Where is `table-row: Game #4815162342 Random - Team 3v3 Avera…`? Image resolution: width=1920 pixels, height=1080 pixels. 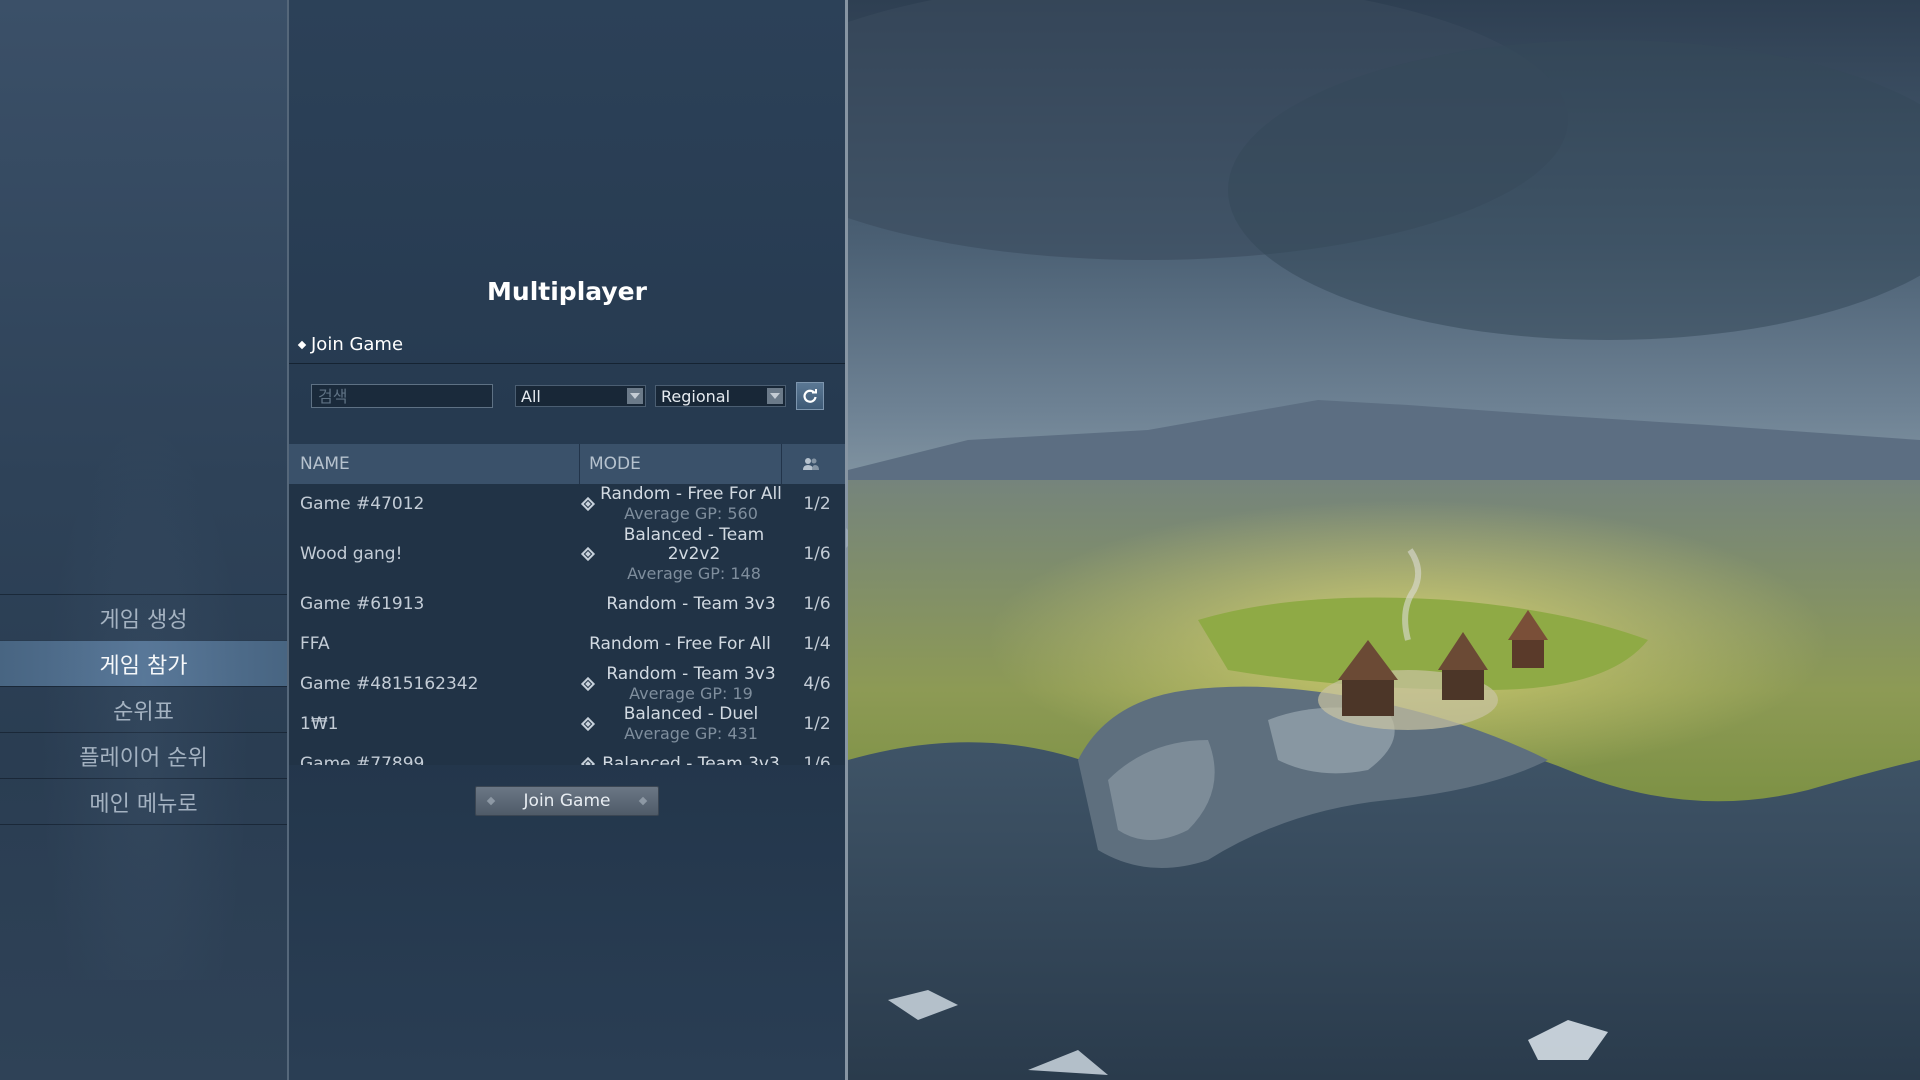 table-row: Game #4815162342 Random - Team 3v3 Avera… is located at coordinates (567, 684).